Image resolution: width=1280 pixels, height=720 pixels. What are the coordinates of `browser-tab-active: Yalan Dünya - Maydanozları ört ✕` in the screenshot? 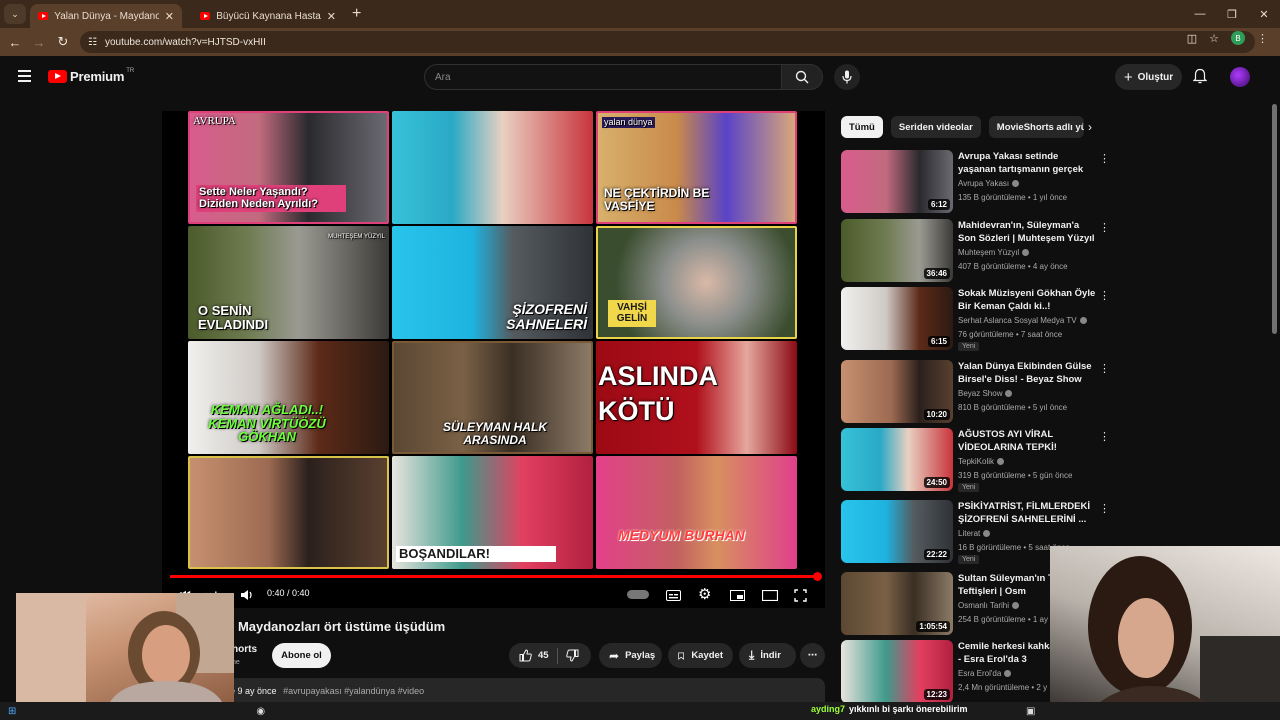 It's located at (106, 16).